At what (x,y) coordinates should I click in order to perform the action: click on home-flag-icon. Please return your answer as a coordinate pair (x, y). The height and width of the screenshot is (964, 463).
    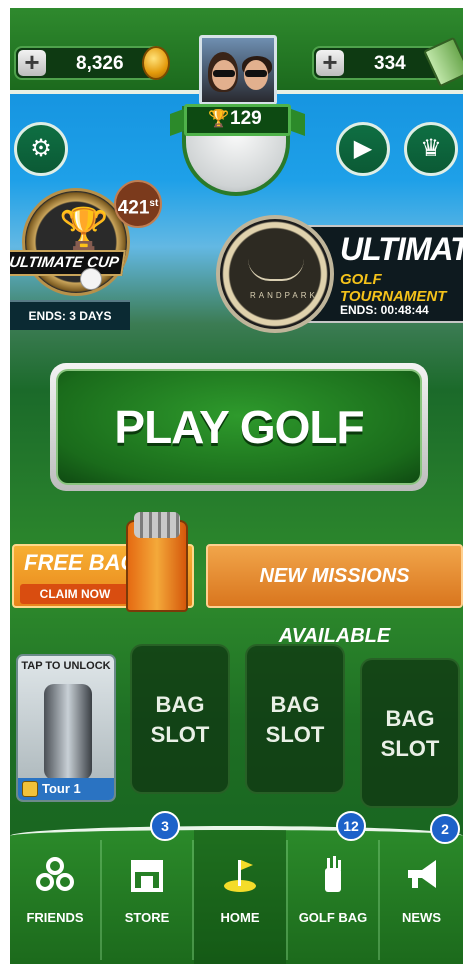
    Looking at the image, I should click on (240, 878).